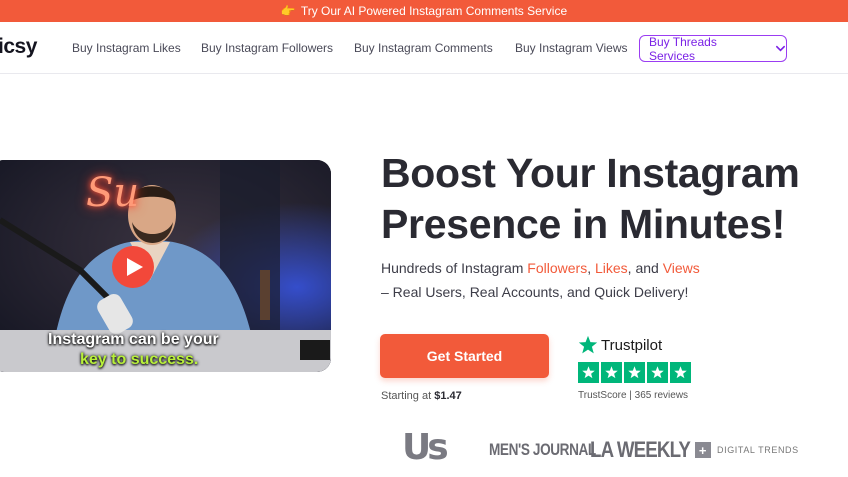 Image resolution: width=848 pixels, height=477 pixels. Describe the element at coordinates (633, 395) in the screenshot. I see `trustscore-text: TrustScore | 365 reviews` at that location.